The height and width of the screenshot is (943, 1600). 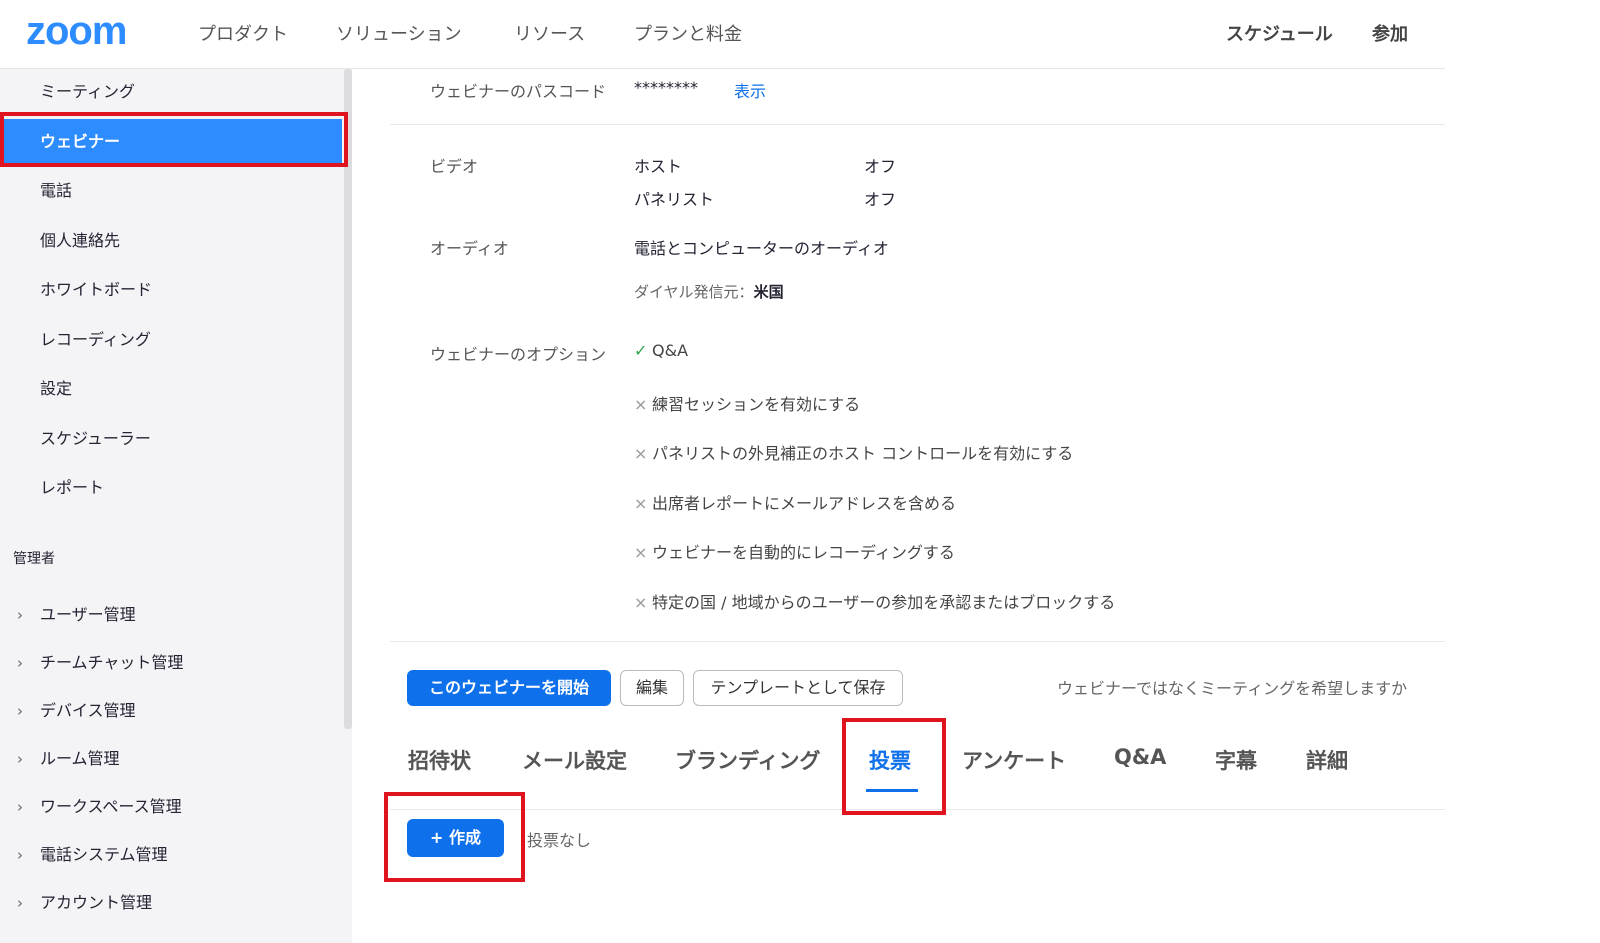 What do you see at coordinates (518, 354) in the screenshot?
I see `webinar-options-label: ウェビナーのオプション` at bounding box center [518, 354].